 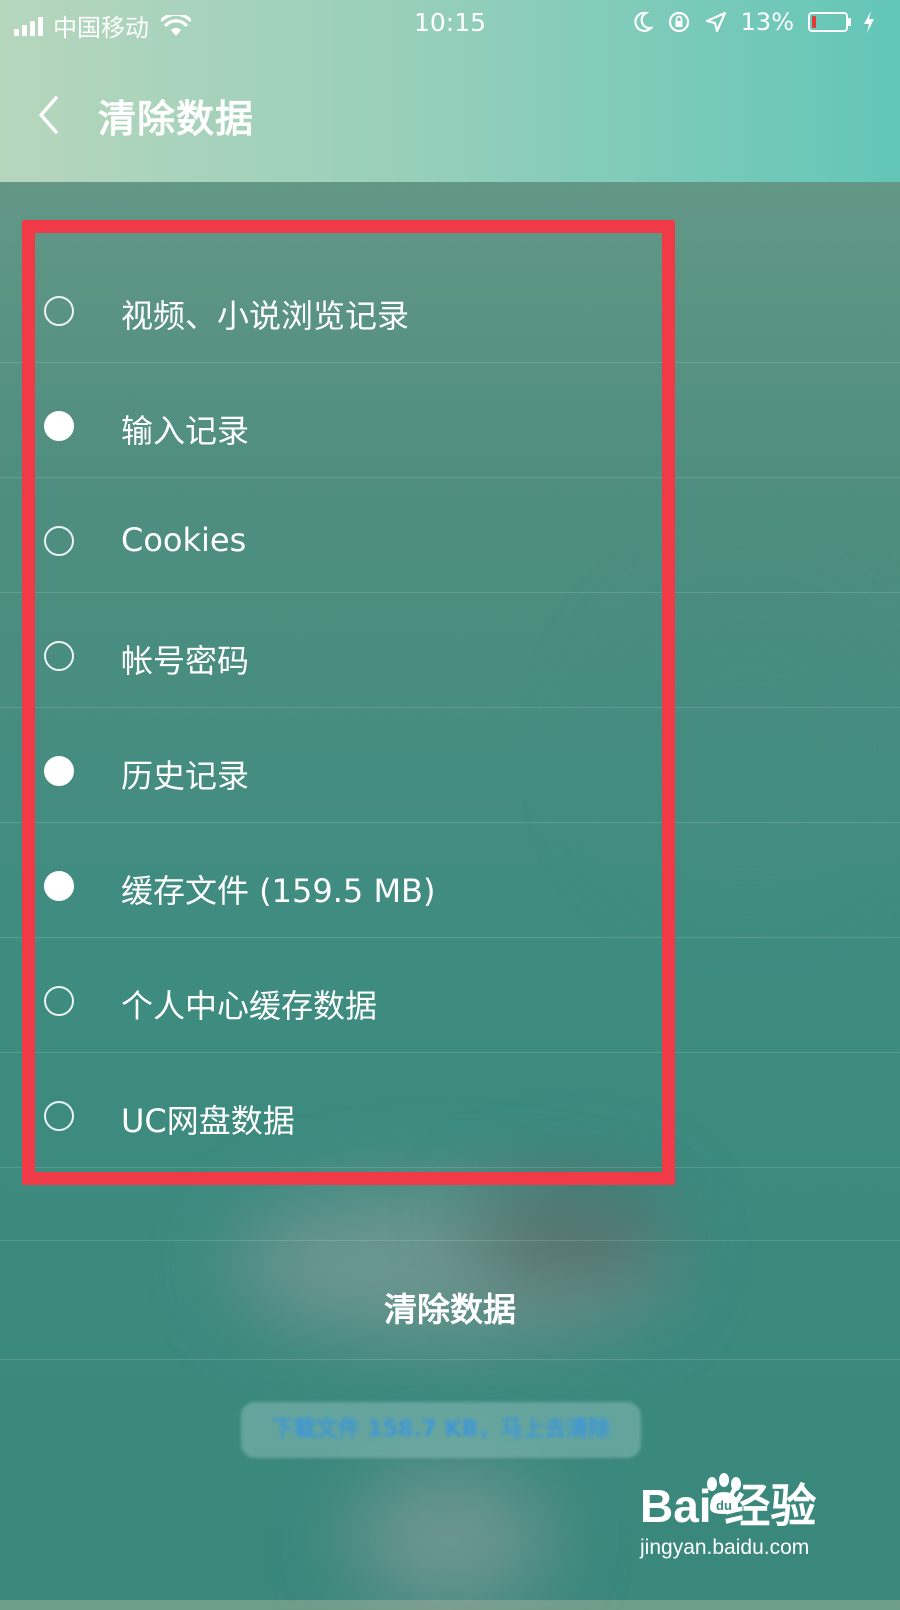 What do you see at coordinates (814, 22) in the screenshot?
I see `battery-level` at bounding box center [814, 22].